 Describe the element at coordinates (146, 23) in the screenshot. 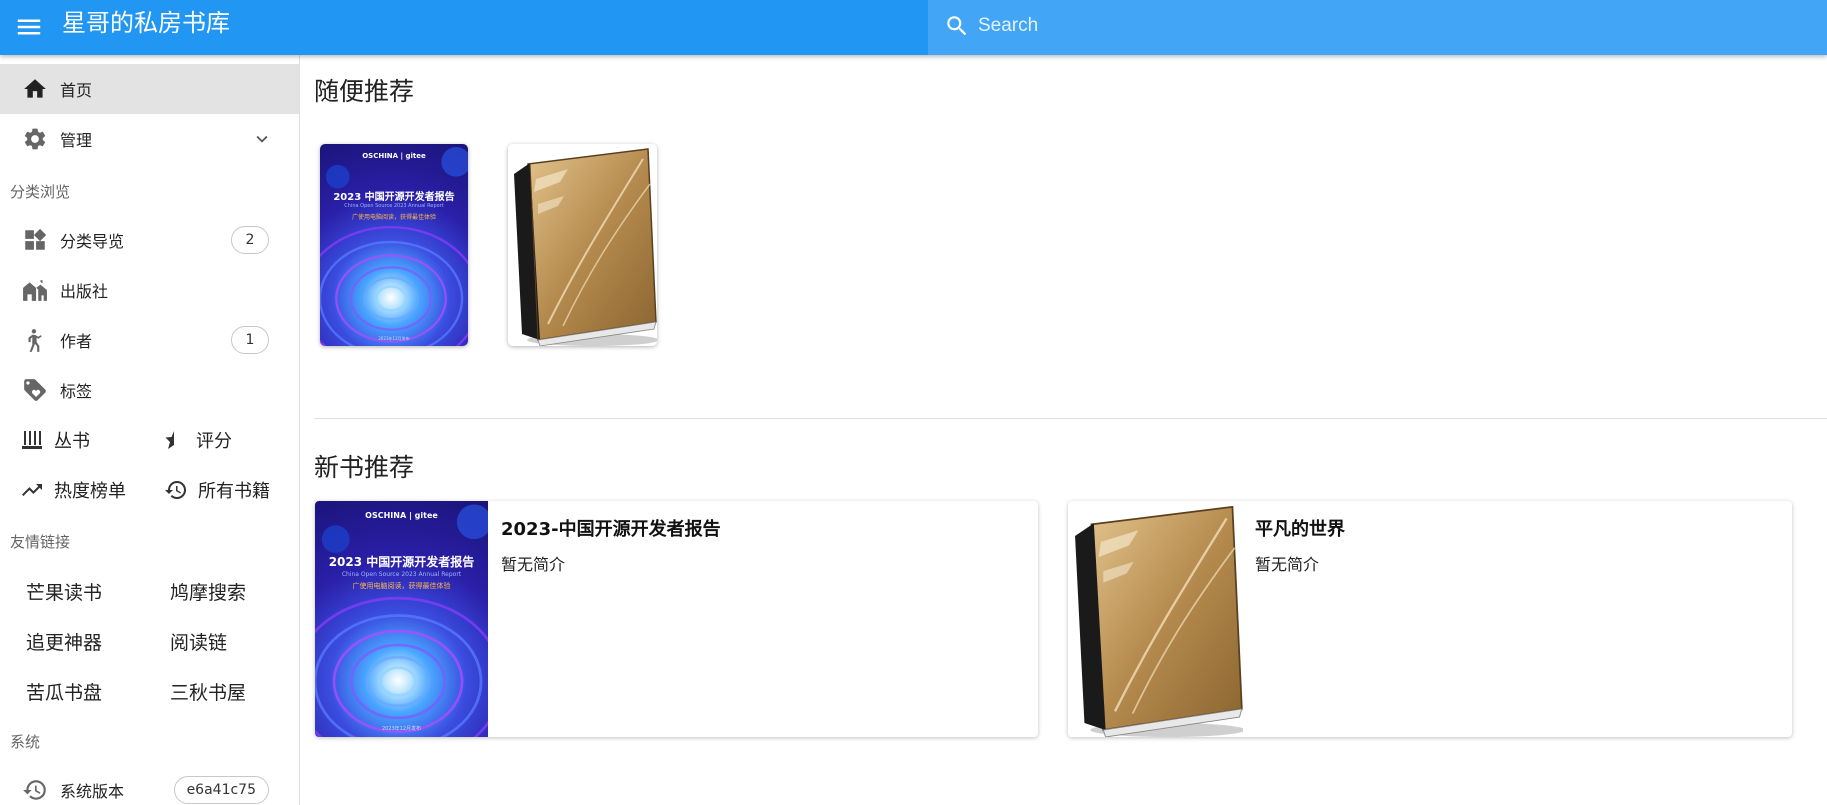

I see `app-title: 星哥的私房书库` at that location.